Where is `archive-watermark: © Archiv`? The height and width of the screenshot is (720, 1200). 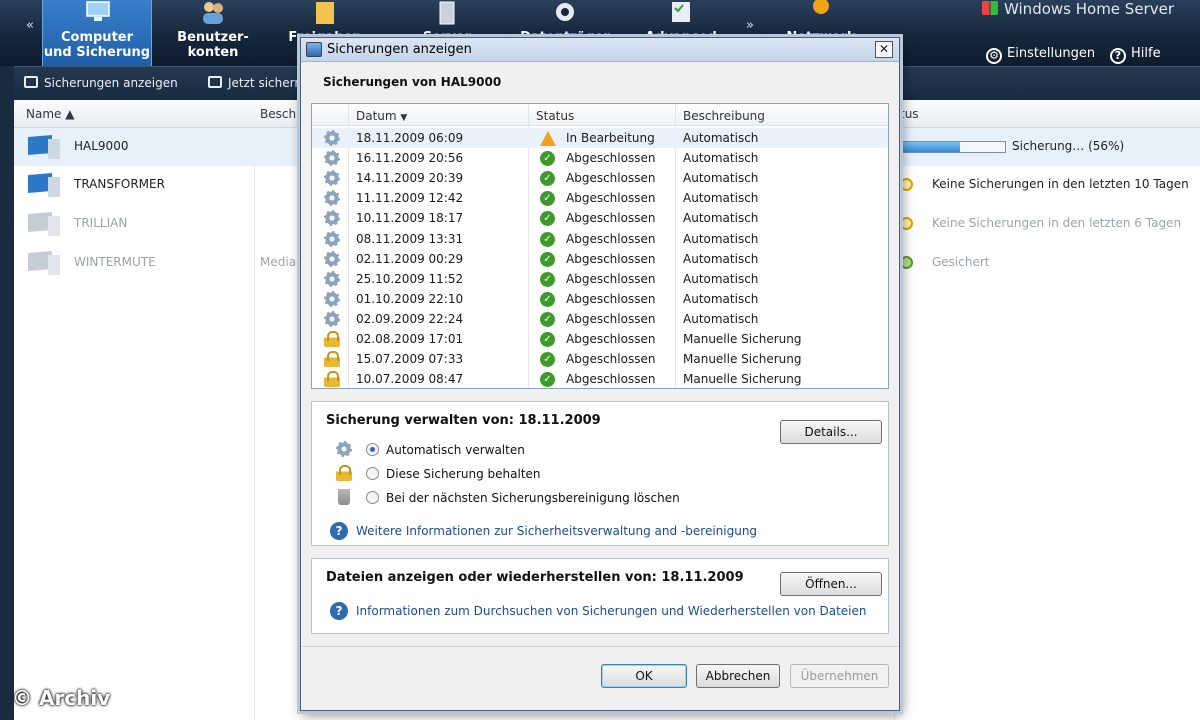
archive-watermark: © Archiv is located at coordinates (61, 698).